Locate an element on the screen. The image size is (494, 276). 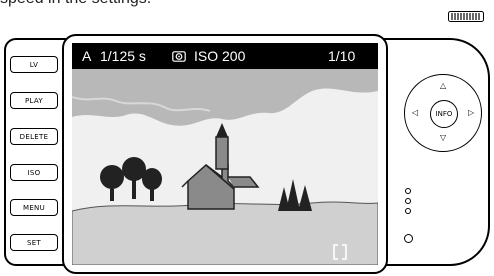
up-arrow-icon: △ is located at coordinates (443, 86).